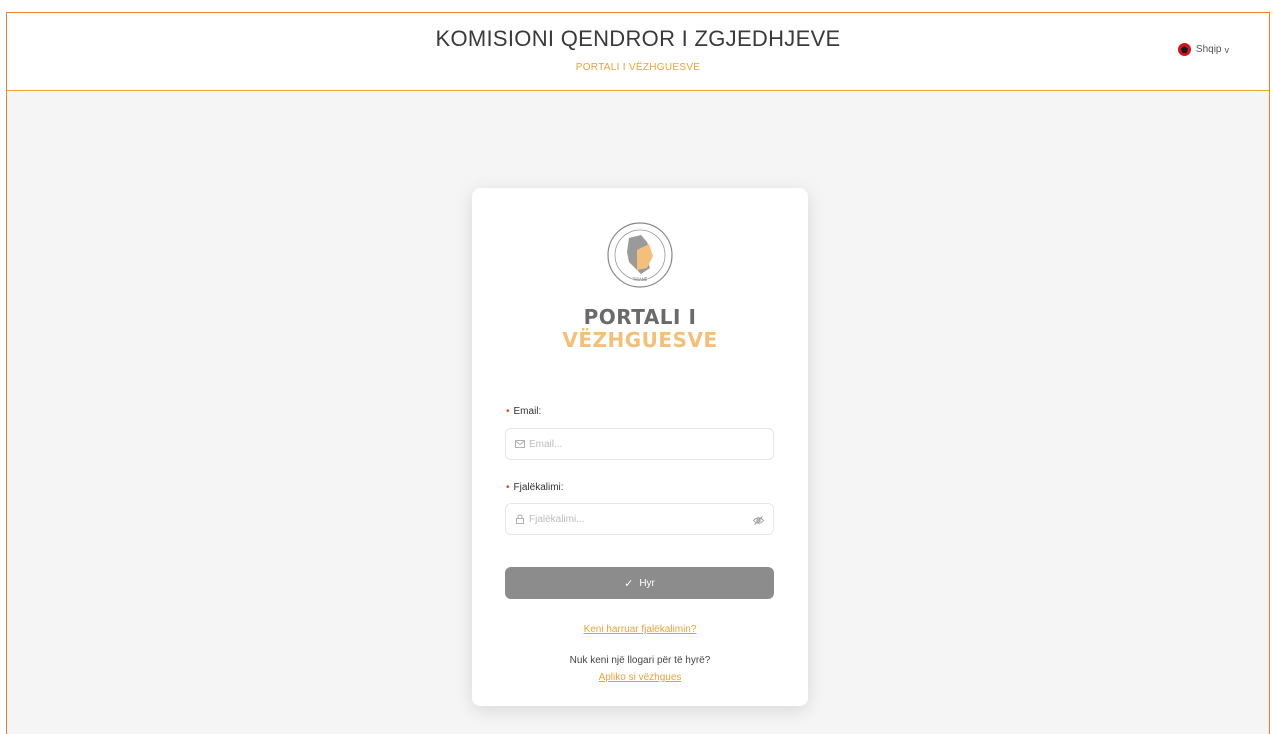 This screenshot has height=734, width=1273. Describe the element at coordinates (640, 677) in the screenshot. I see `apply-observer-link: Apliko si vëzhgues` at that location.